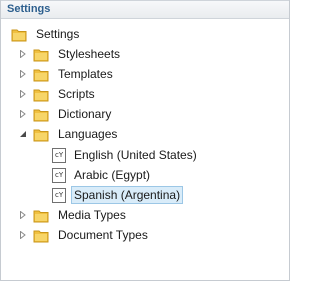  Describe the element at coordinates (85, 74) in the screenshot. I see `tree-item-label: Templates` at that location.